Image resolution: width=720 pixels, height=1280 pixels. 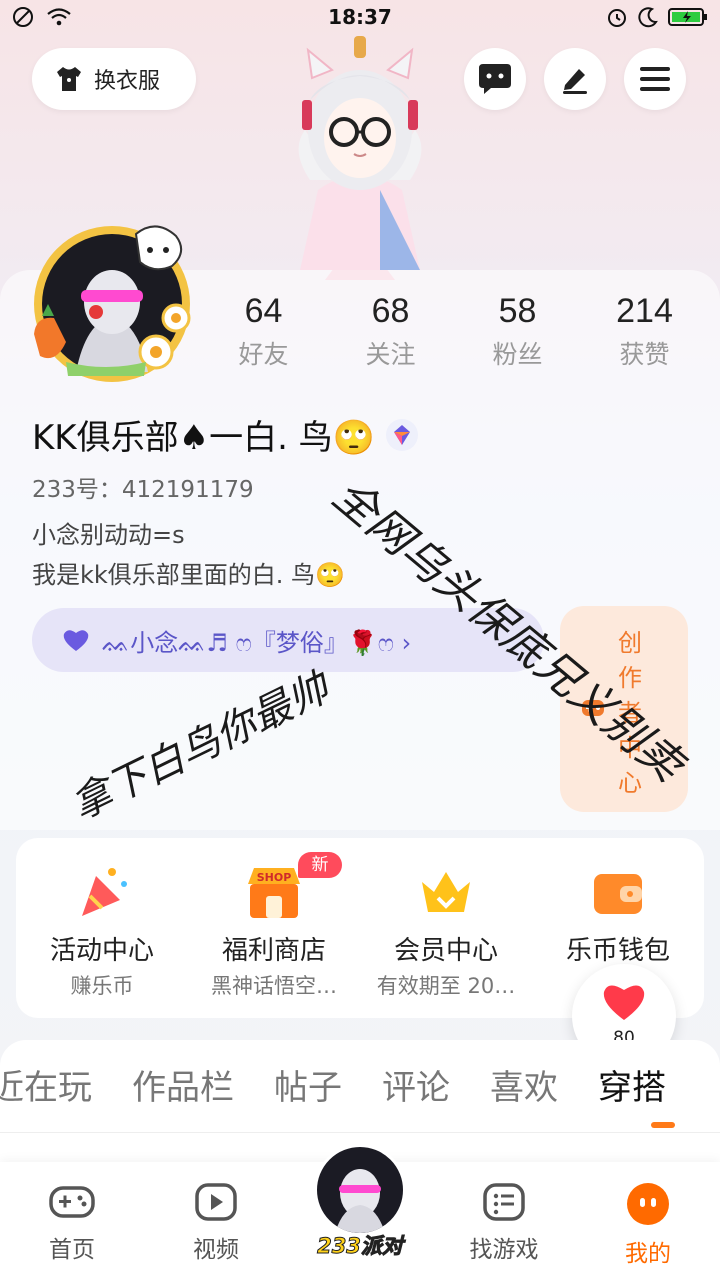 I want to click on nav-label: 找游戏, so click(x=504, y=1250).